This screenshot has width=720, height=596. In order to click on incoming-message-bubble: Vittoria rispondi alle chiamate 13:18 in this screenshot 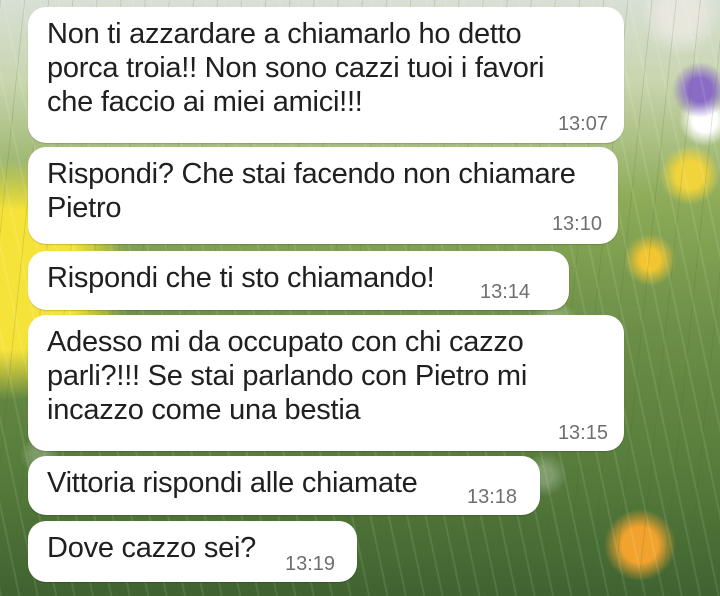, I will do `click(284, 485)`.